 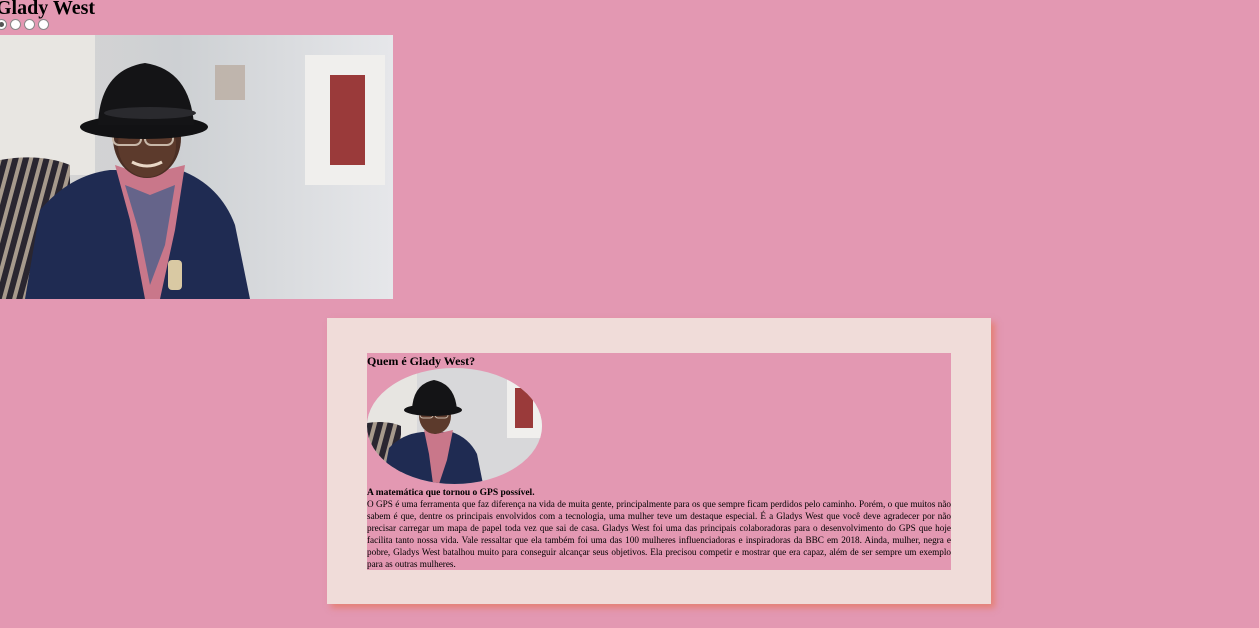 I want to click on oval-portrait-photo, so click(x=454, y=426).